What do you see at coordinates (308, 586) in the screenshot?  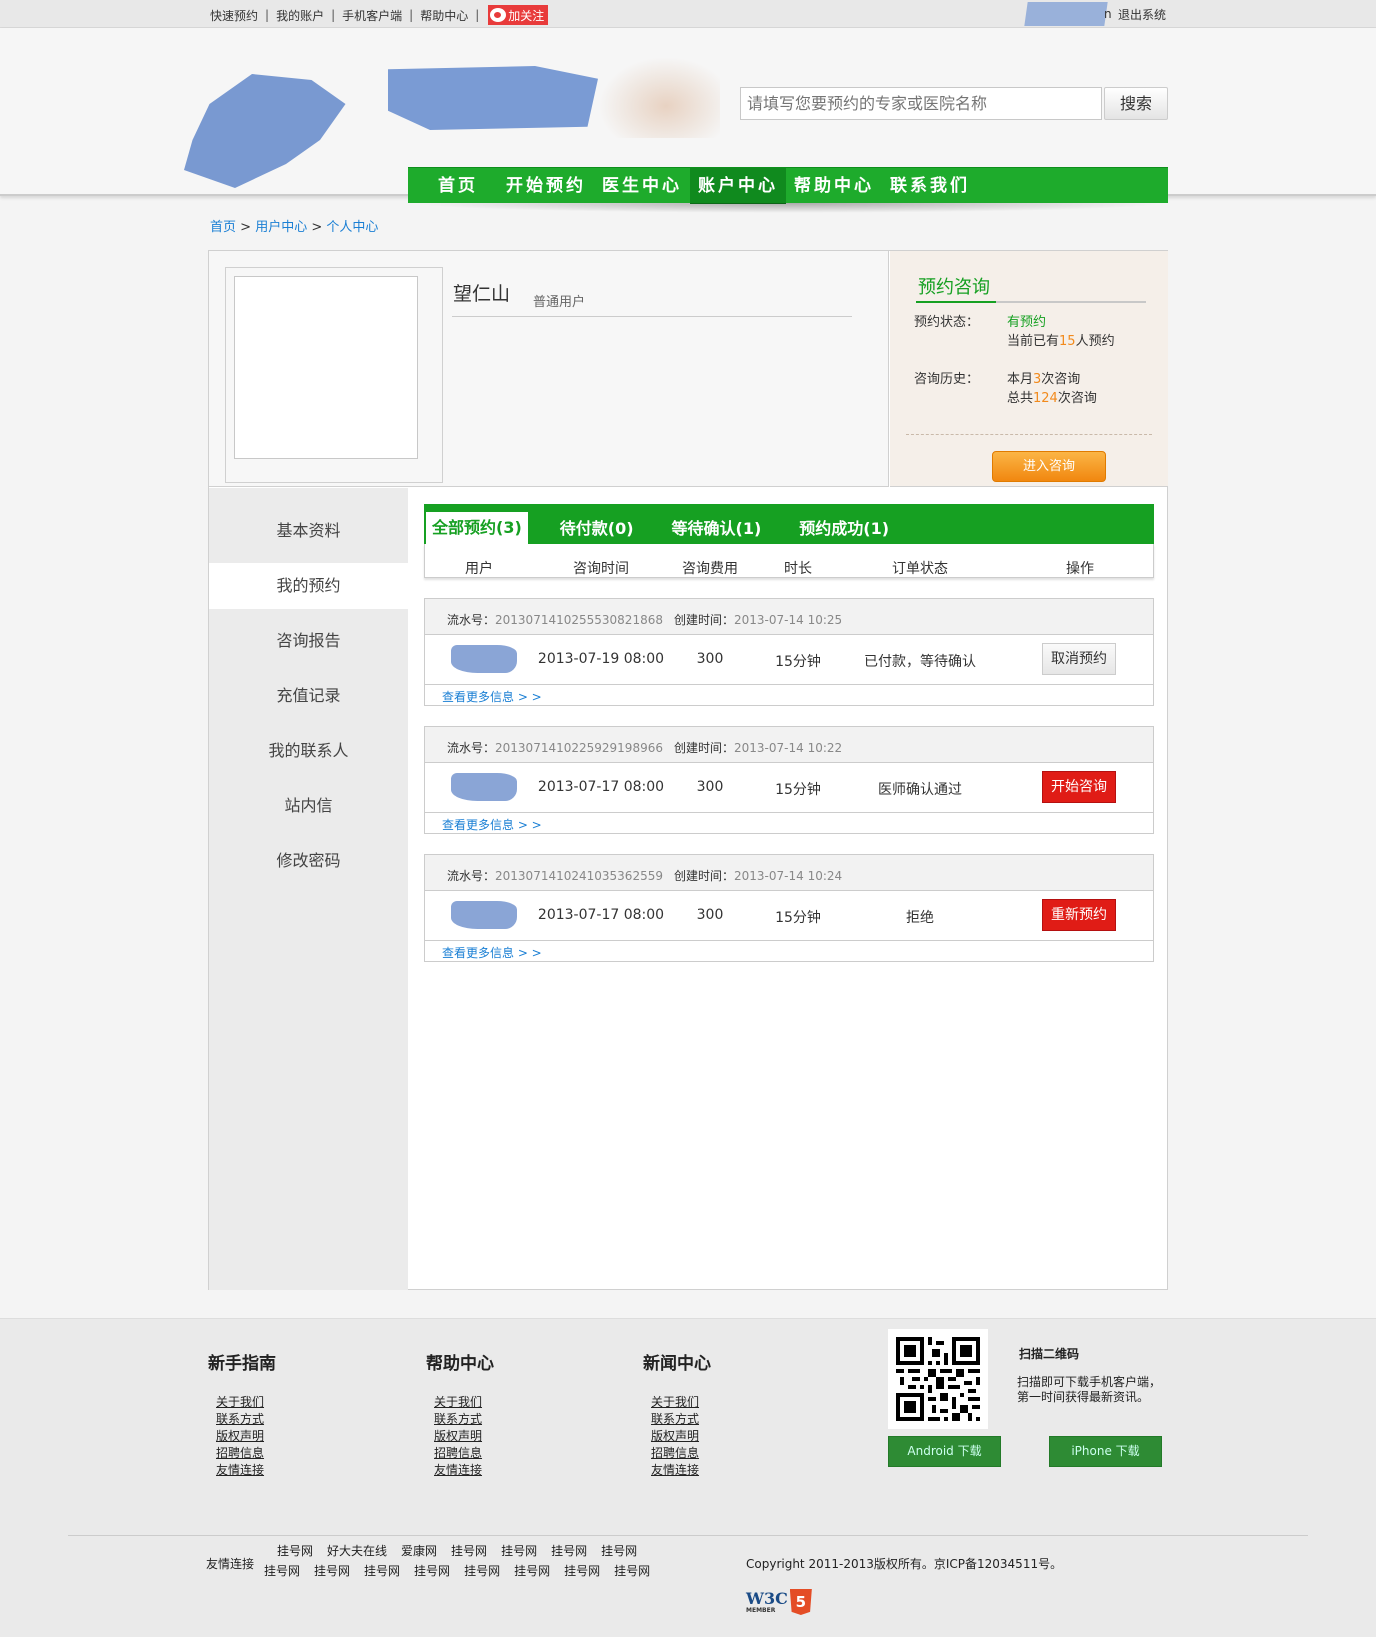 I see `sidebar-item-my-bookings: 我的预约` at bounding box center [308, 586].